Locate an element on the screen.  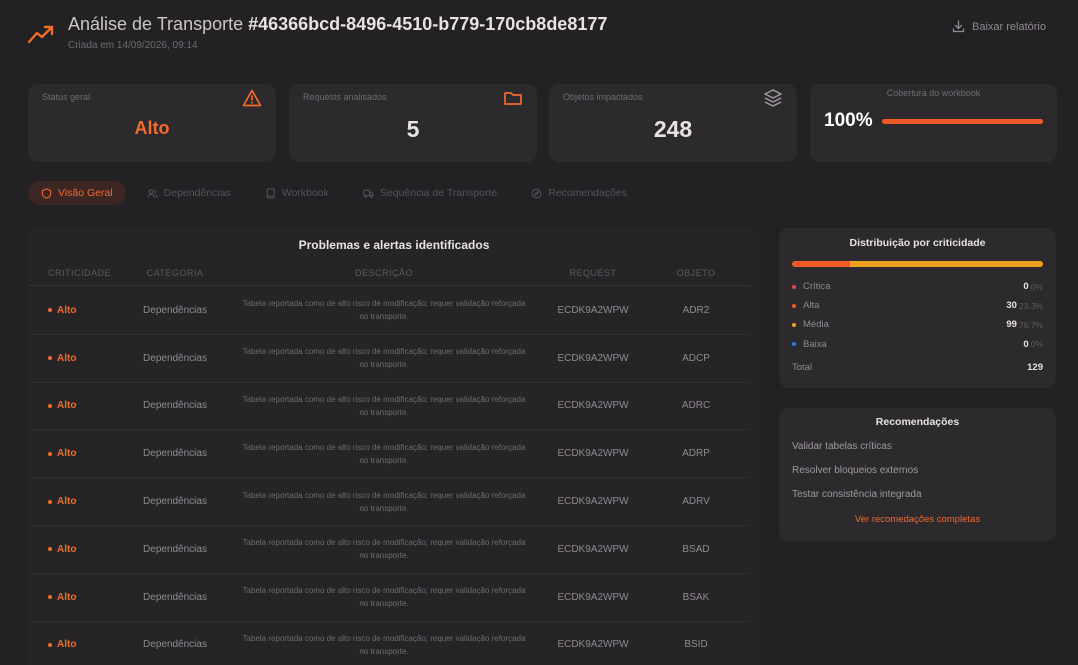
recommendation-item: Validar tabelas críticas is located at coordinates (917, 453).